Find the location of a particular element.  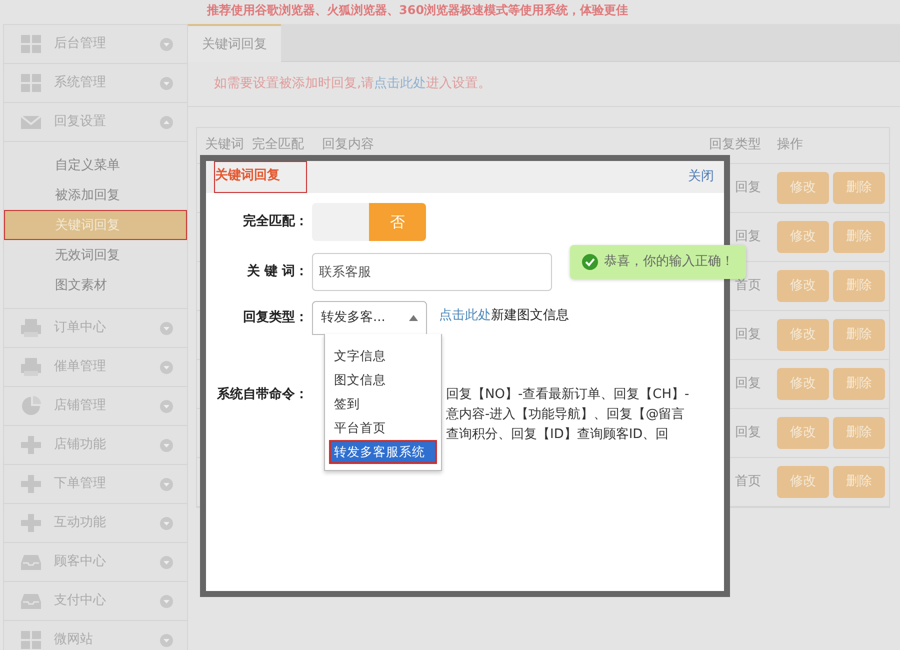

dialog-title: 关键词回复 is located at coordinates (260, 177).